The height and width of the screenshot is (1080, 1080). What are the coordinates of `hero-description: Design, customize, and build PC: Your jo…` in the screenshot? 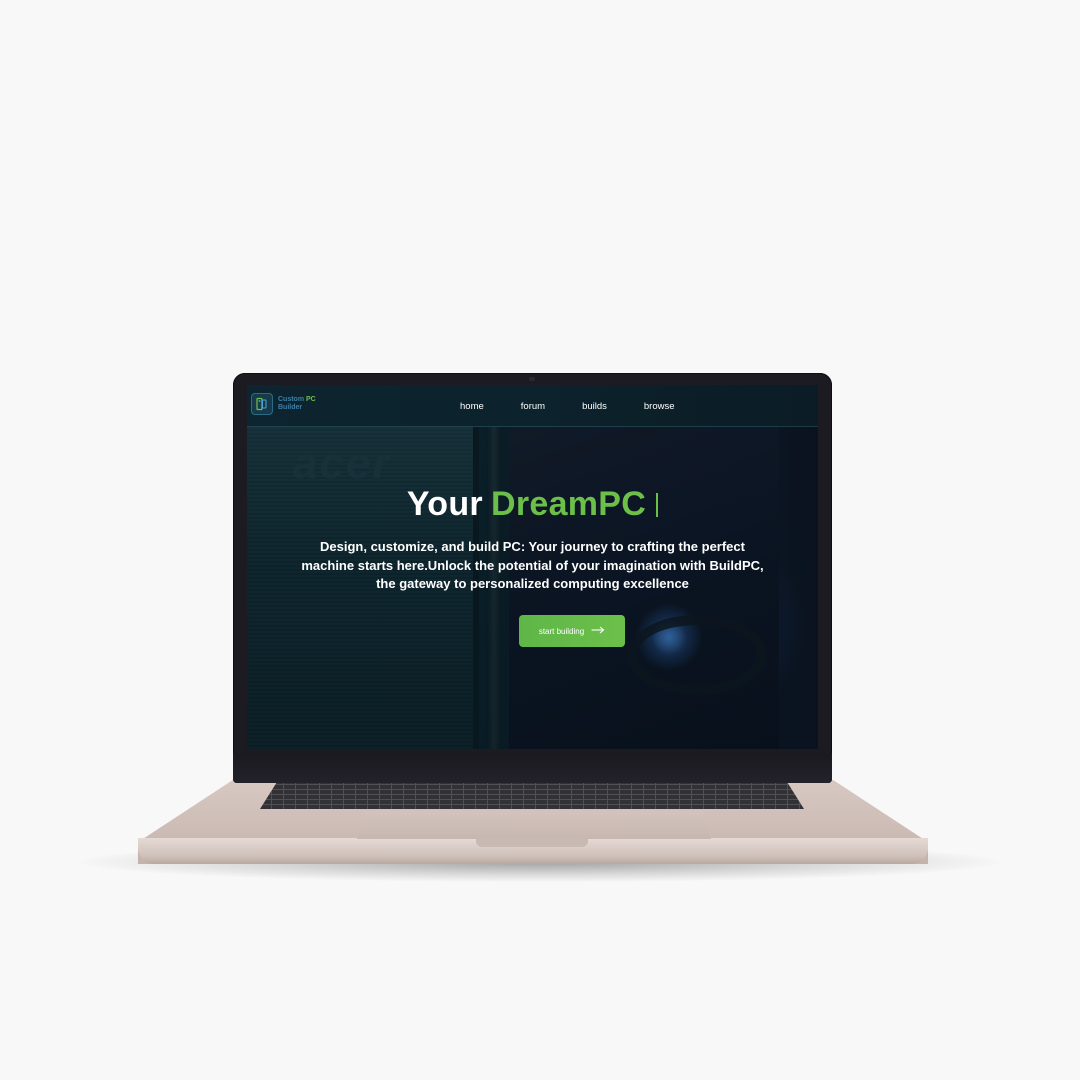 It's located at (532, 565).